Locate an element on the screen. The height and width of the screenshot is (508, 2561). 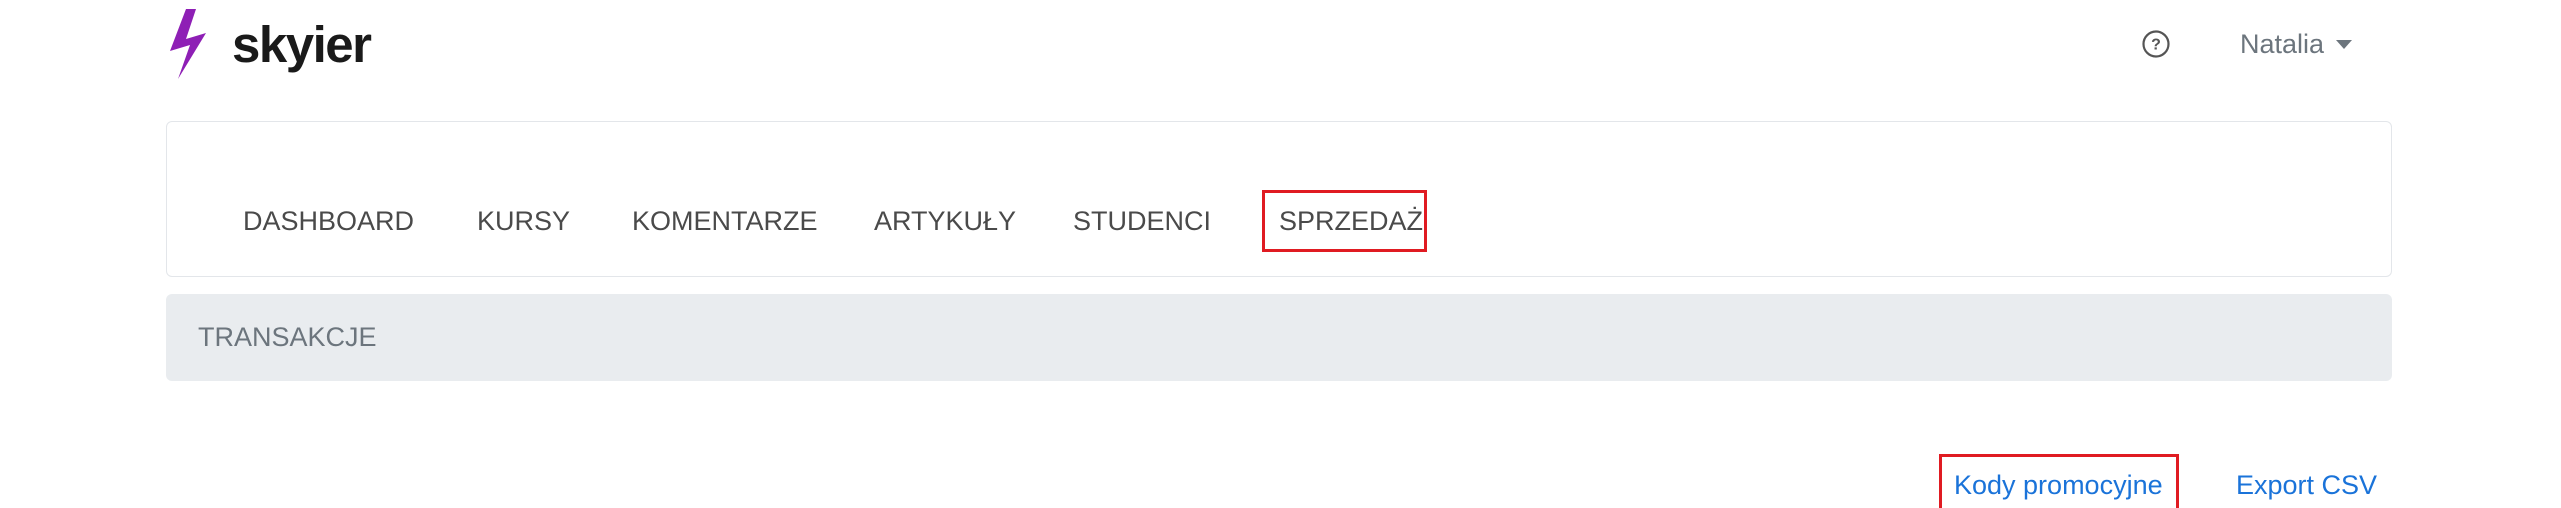
nav-item-komentarze: KOMENTARZE is located at coordinates (725, 221).